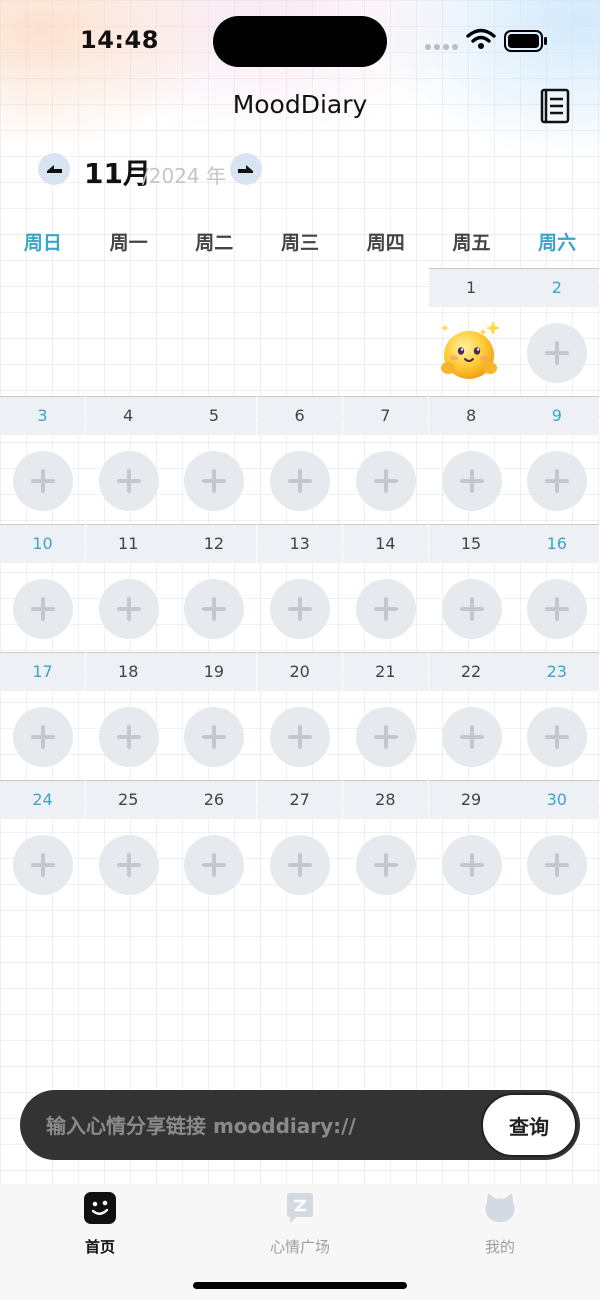  What do you see at coordinates (385, 671) in the screenshot?
I see `day-number: 21` at bounding box center [385, 671].